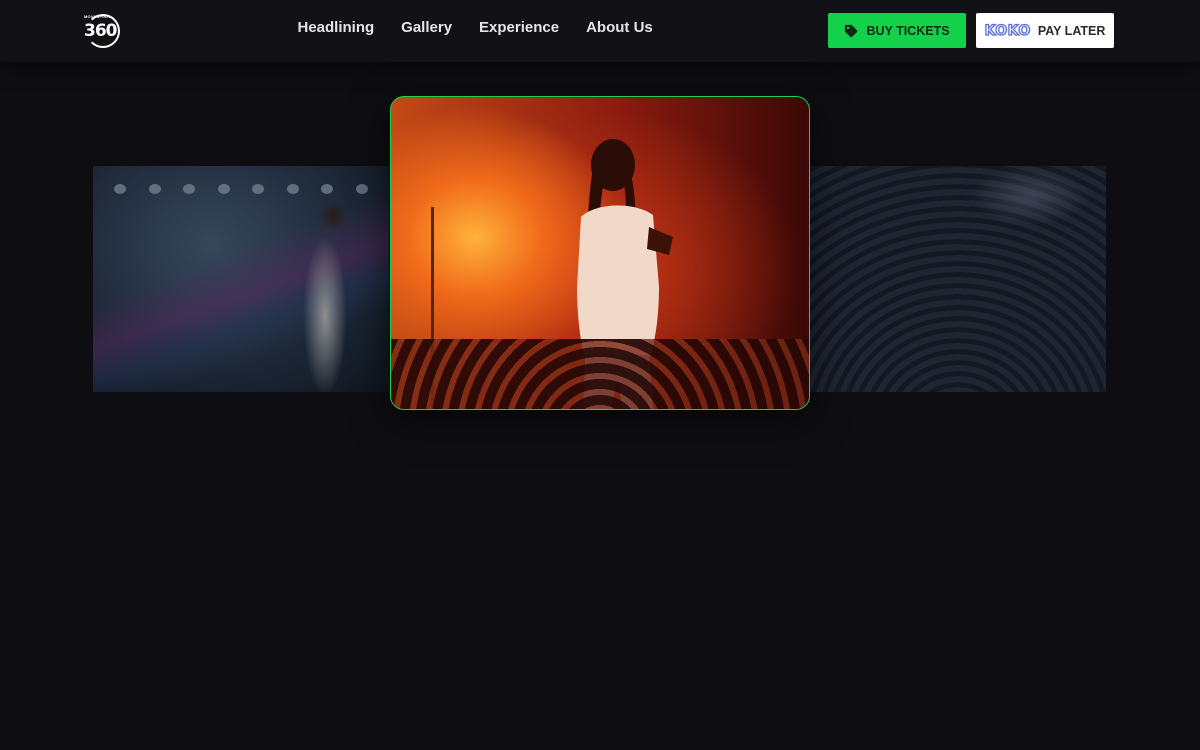 The height and width of the screenshot is (750, 1200). What do you see at coordinates (908, 30) in the screenshot?
I see `buy-tickets-label: BUY TICKETS` at bounding box center [908, 30].